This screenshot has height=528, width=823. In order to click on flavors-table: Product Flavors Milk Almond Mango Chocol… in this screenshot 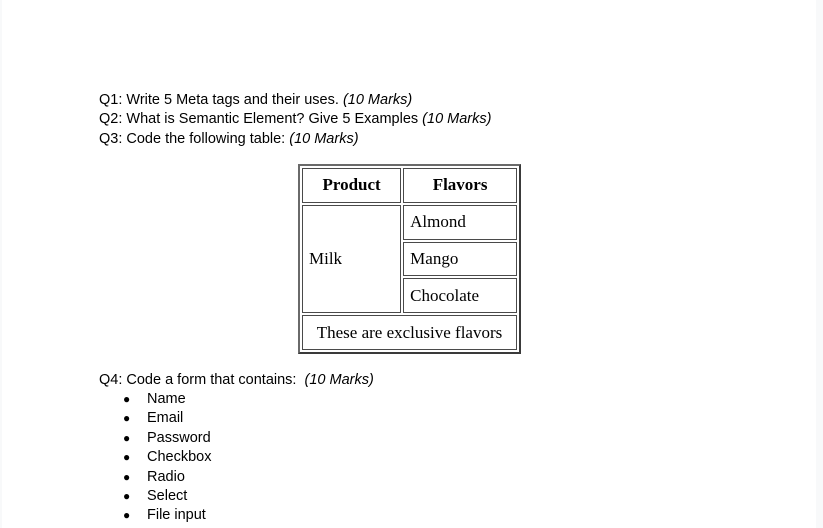, I will do `click(409, 259)`.